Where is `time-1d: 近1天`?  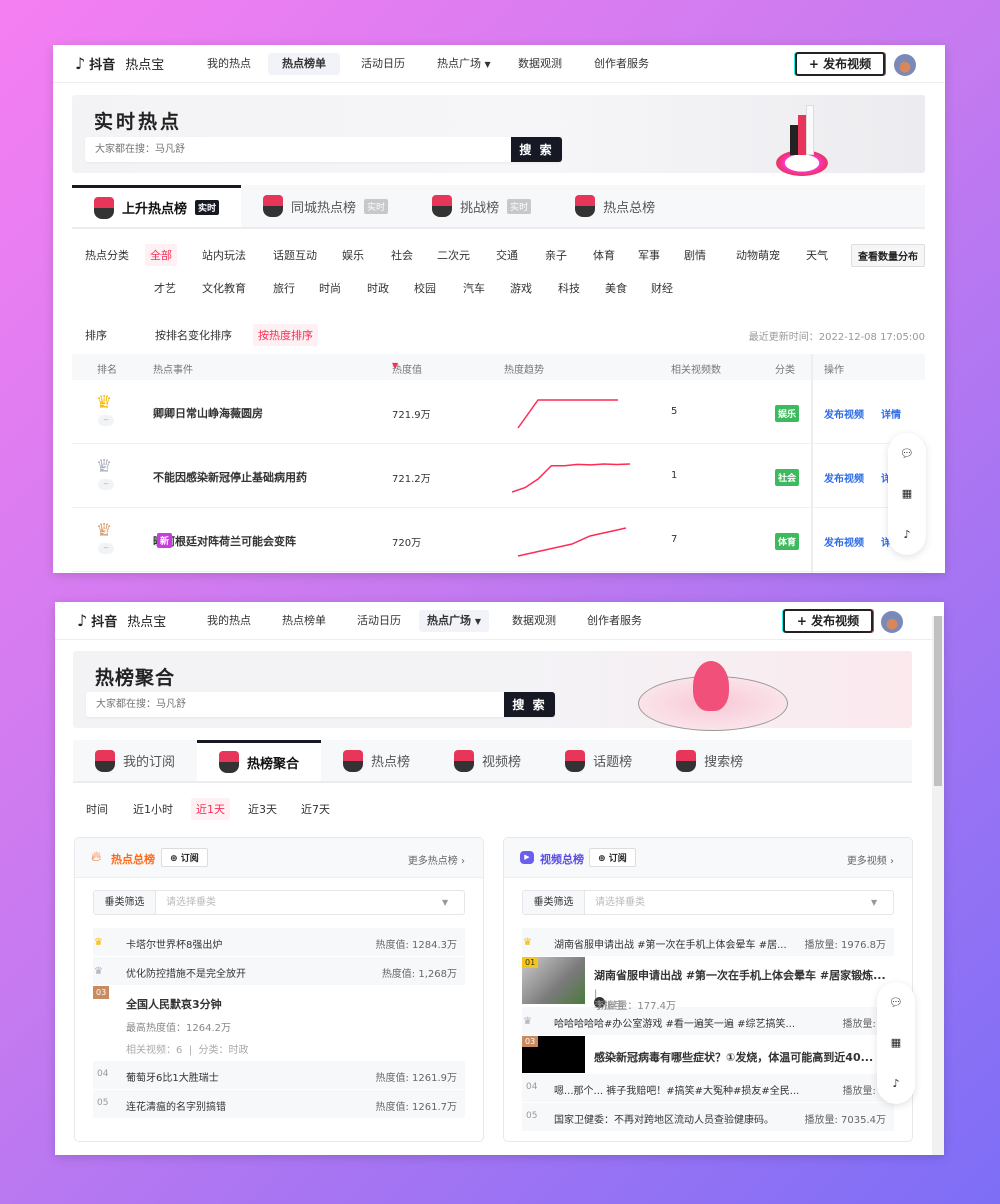 time-1d: 近1天 is located at coordinates (210, 809).